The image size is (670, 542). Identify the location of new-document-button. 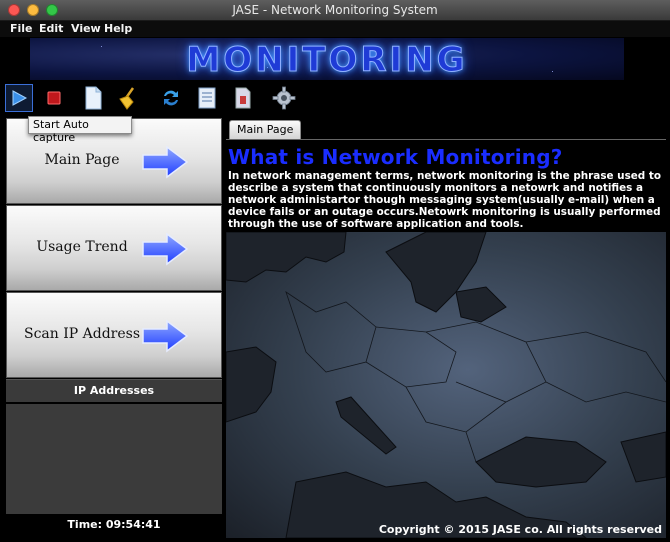
(93, 98).